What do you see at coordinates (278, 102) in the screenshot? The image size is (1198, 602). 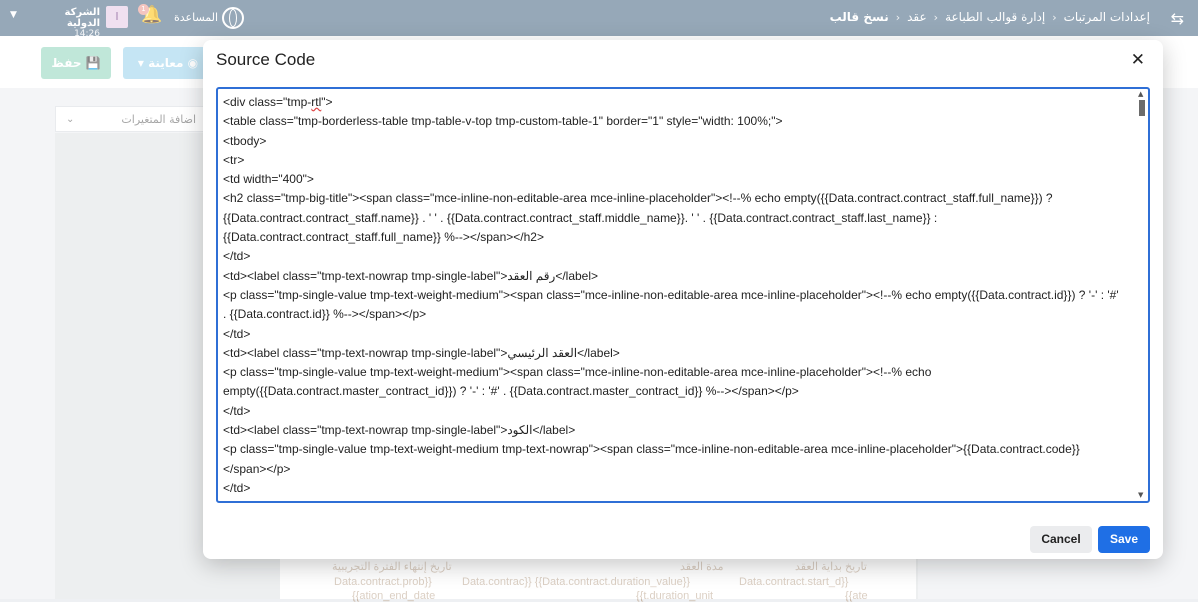 I see `code-line: <div class="tmp-rtl">` at bounding box center [278, 102].